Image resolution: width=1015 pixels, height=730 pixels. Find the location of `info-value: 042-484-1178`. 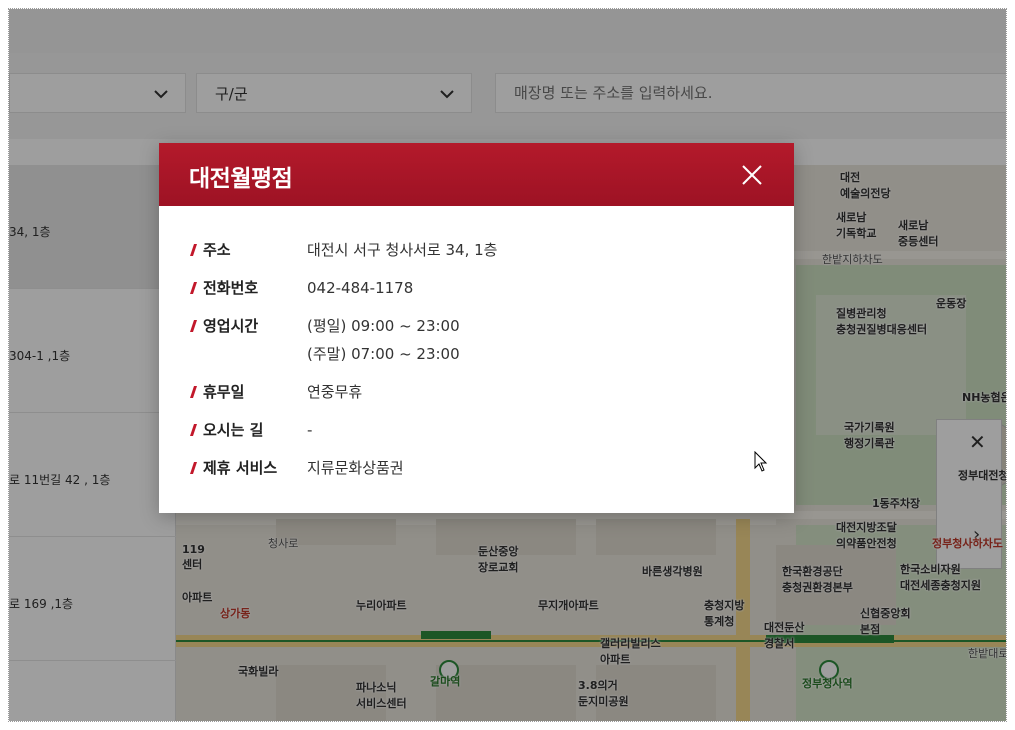

info-value: 042-484-1178 is located at coordinates (360, 288).